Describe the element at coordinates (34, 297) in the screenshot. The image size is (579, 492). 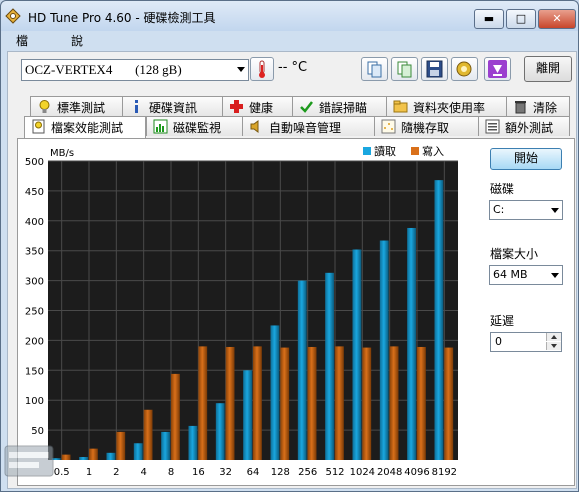
I see `chart-y-ticks: 50100150200250300350400450500` at that location.